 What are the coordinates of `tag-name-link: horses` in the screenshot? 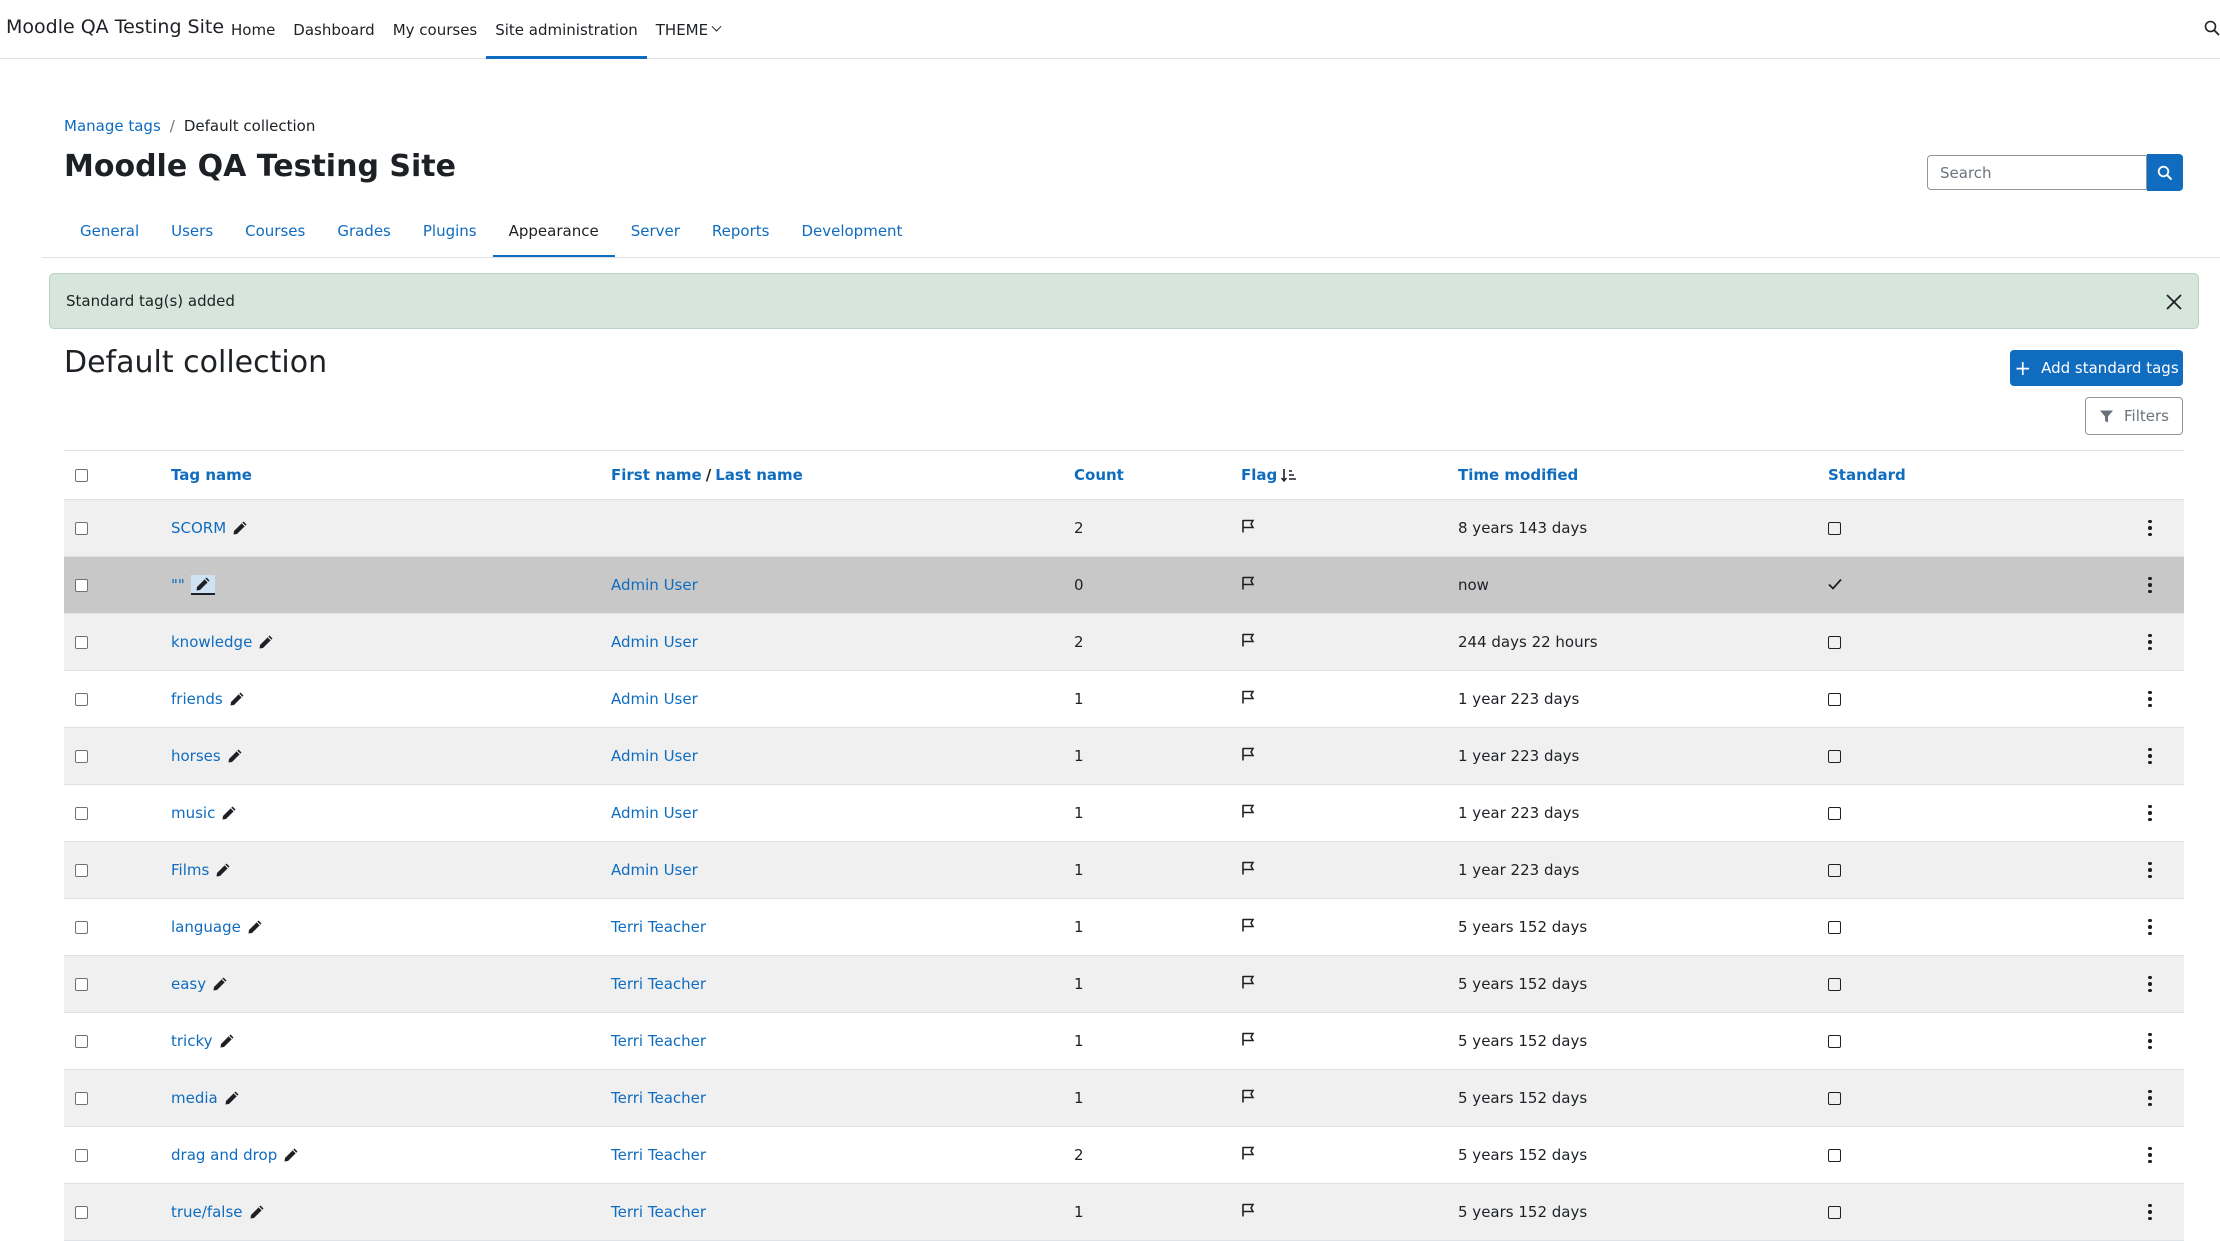 It's located at (196, 756).